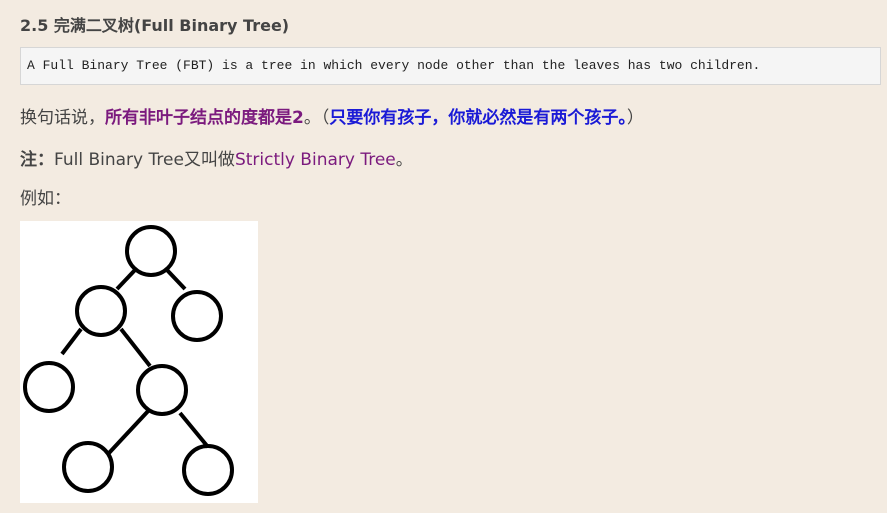 The image size is (887, 513). What do you see at coordinates (204, 118) in the screenshot?
I see `degree-highlight: 所有非叶子结点的度都是2` at bounding box center [204, 118].